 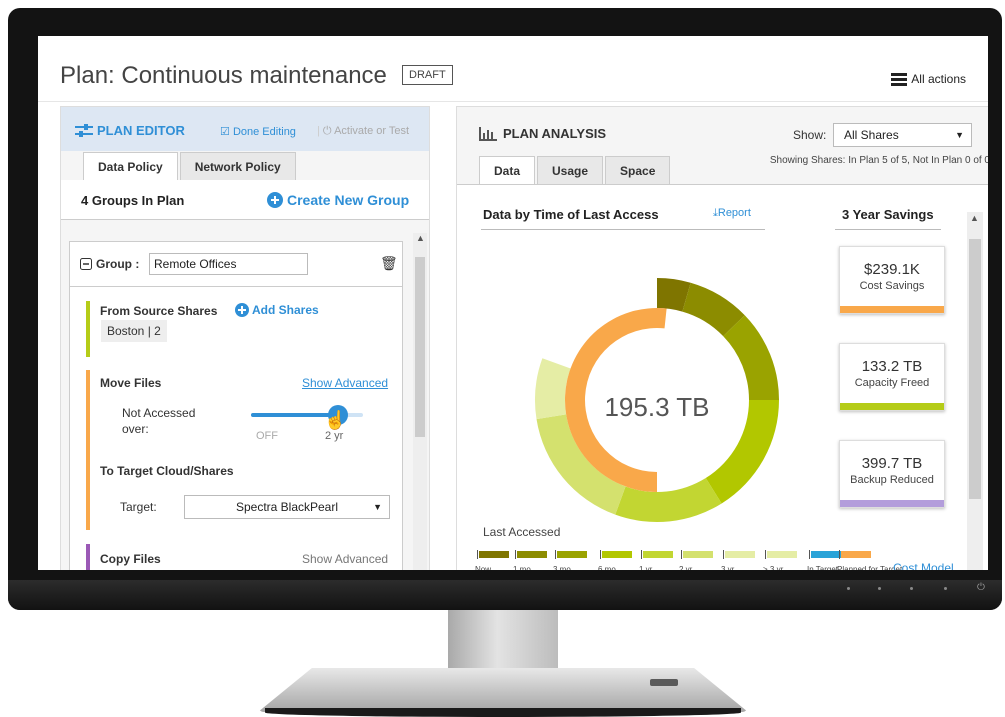 I want to click on source-share-chip: Boston | 2, so click(x=134, y=331).